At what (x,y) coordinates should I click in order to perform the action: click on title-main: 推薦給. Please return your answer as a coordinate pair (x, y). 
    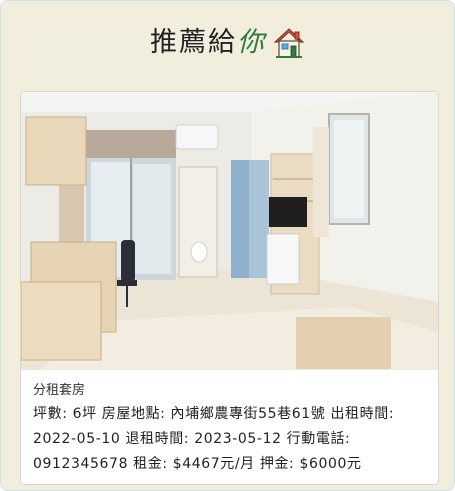
    Looking at the image, I should click on (193, 42).